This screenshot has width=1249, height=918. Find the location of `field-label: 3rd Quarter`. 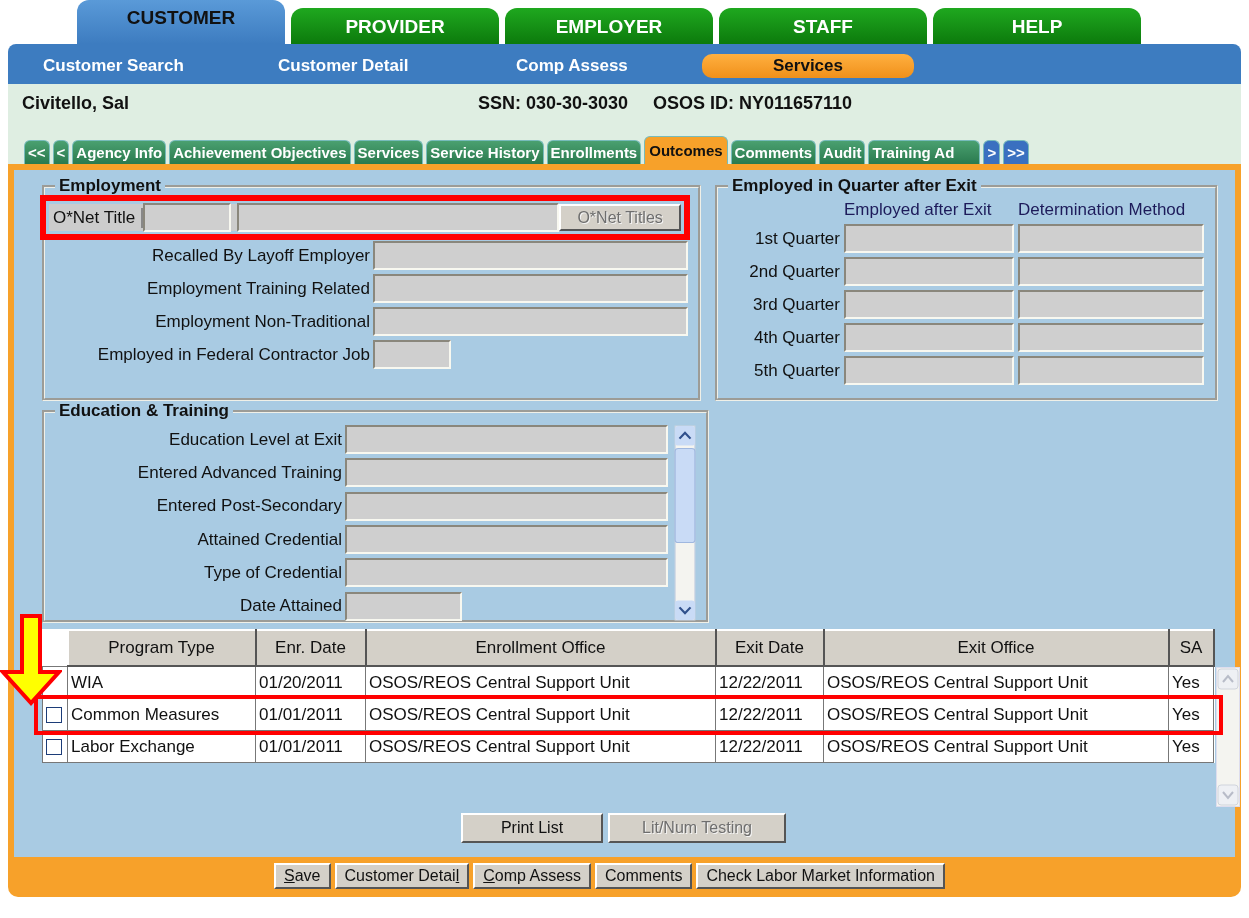

field-label: 3rd Quarter is located at coordinates (796, 304).